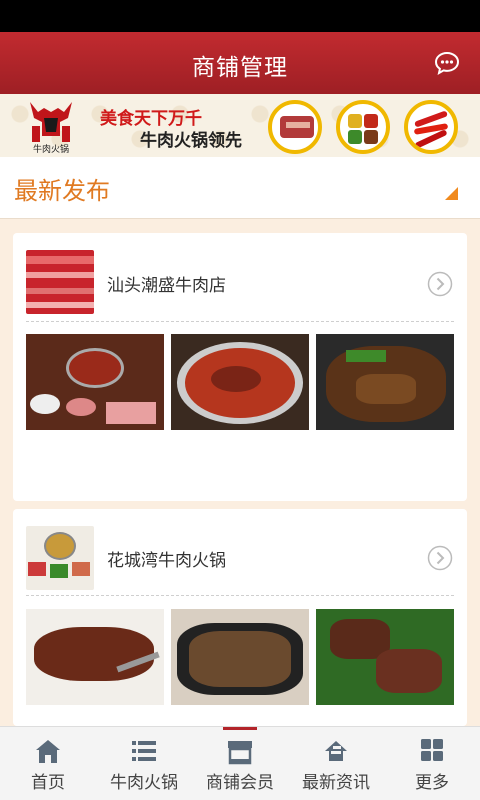 This screenshot has width=480, height=800. I want to click on bottom-tab-bar: 首页 牛肉火锅 商铺会员 最新资讯 更多, so click(240, 763).